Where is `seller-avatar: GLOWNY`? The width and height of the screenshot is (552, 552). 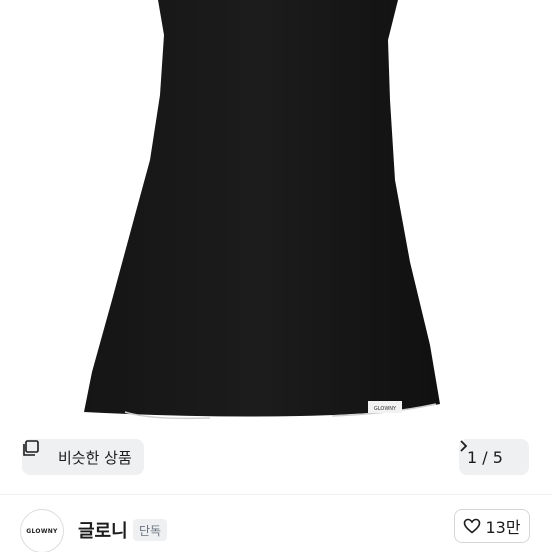 seller-avatar: GLOWNY is located at coordinates (42, 530).